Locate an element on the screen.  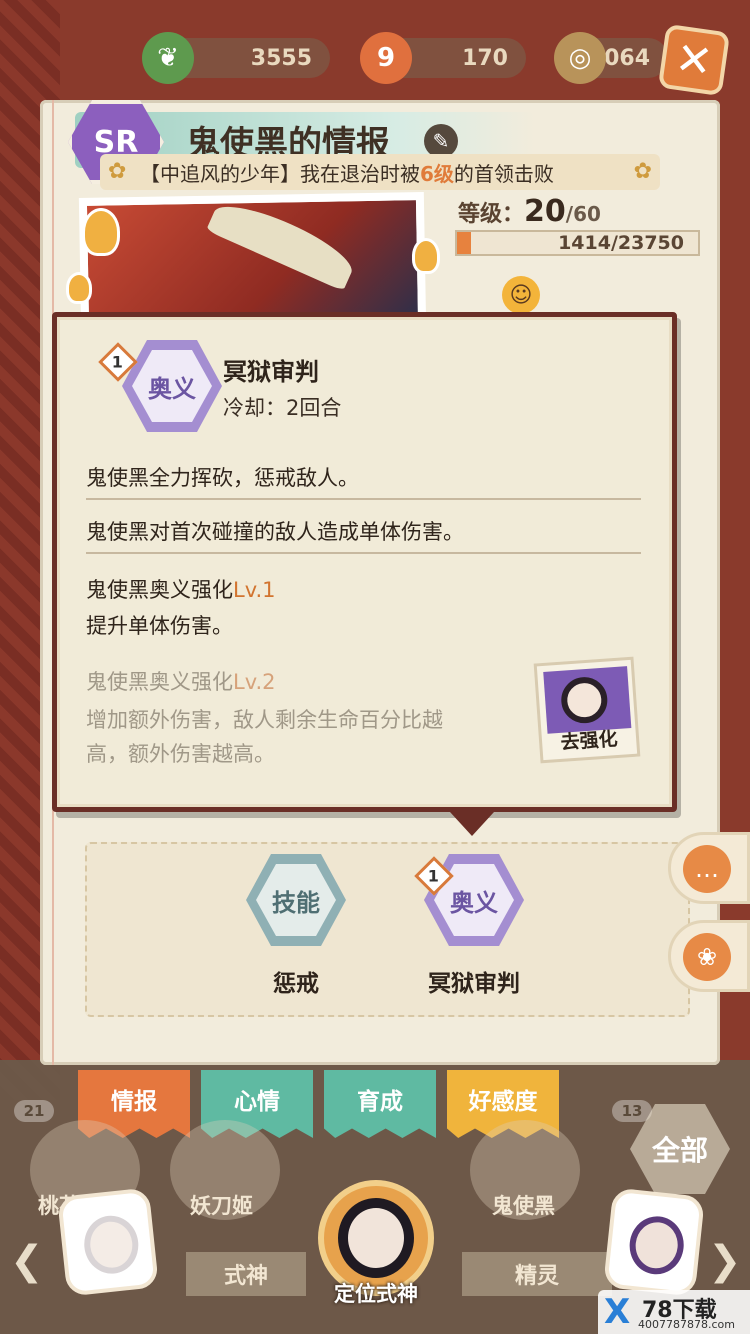
enhance-1-level: Lv.1 is located at coordinates (254, 590).